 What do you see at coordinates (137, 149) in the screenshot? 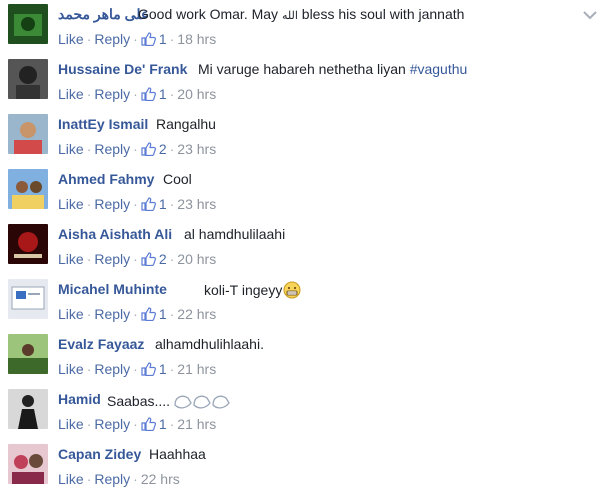
I see `comment-actions: Like · Reply · 2 · 23 hrs` at bounding box center [137, 149].